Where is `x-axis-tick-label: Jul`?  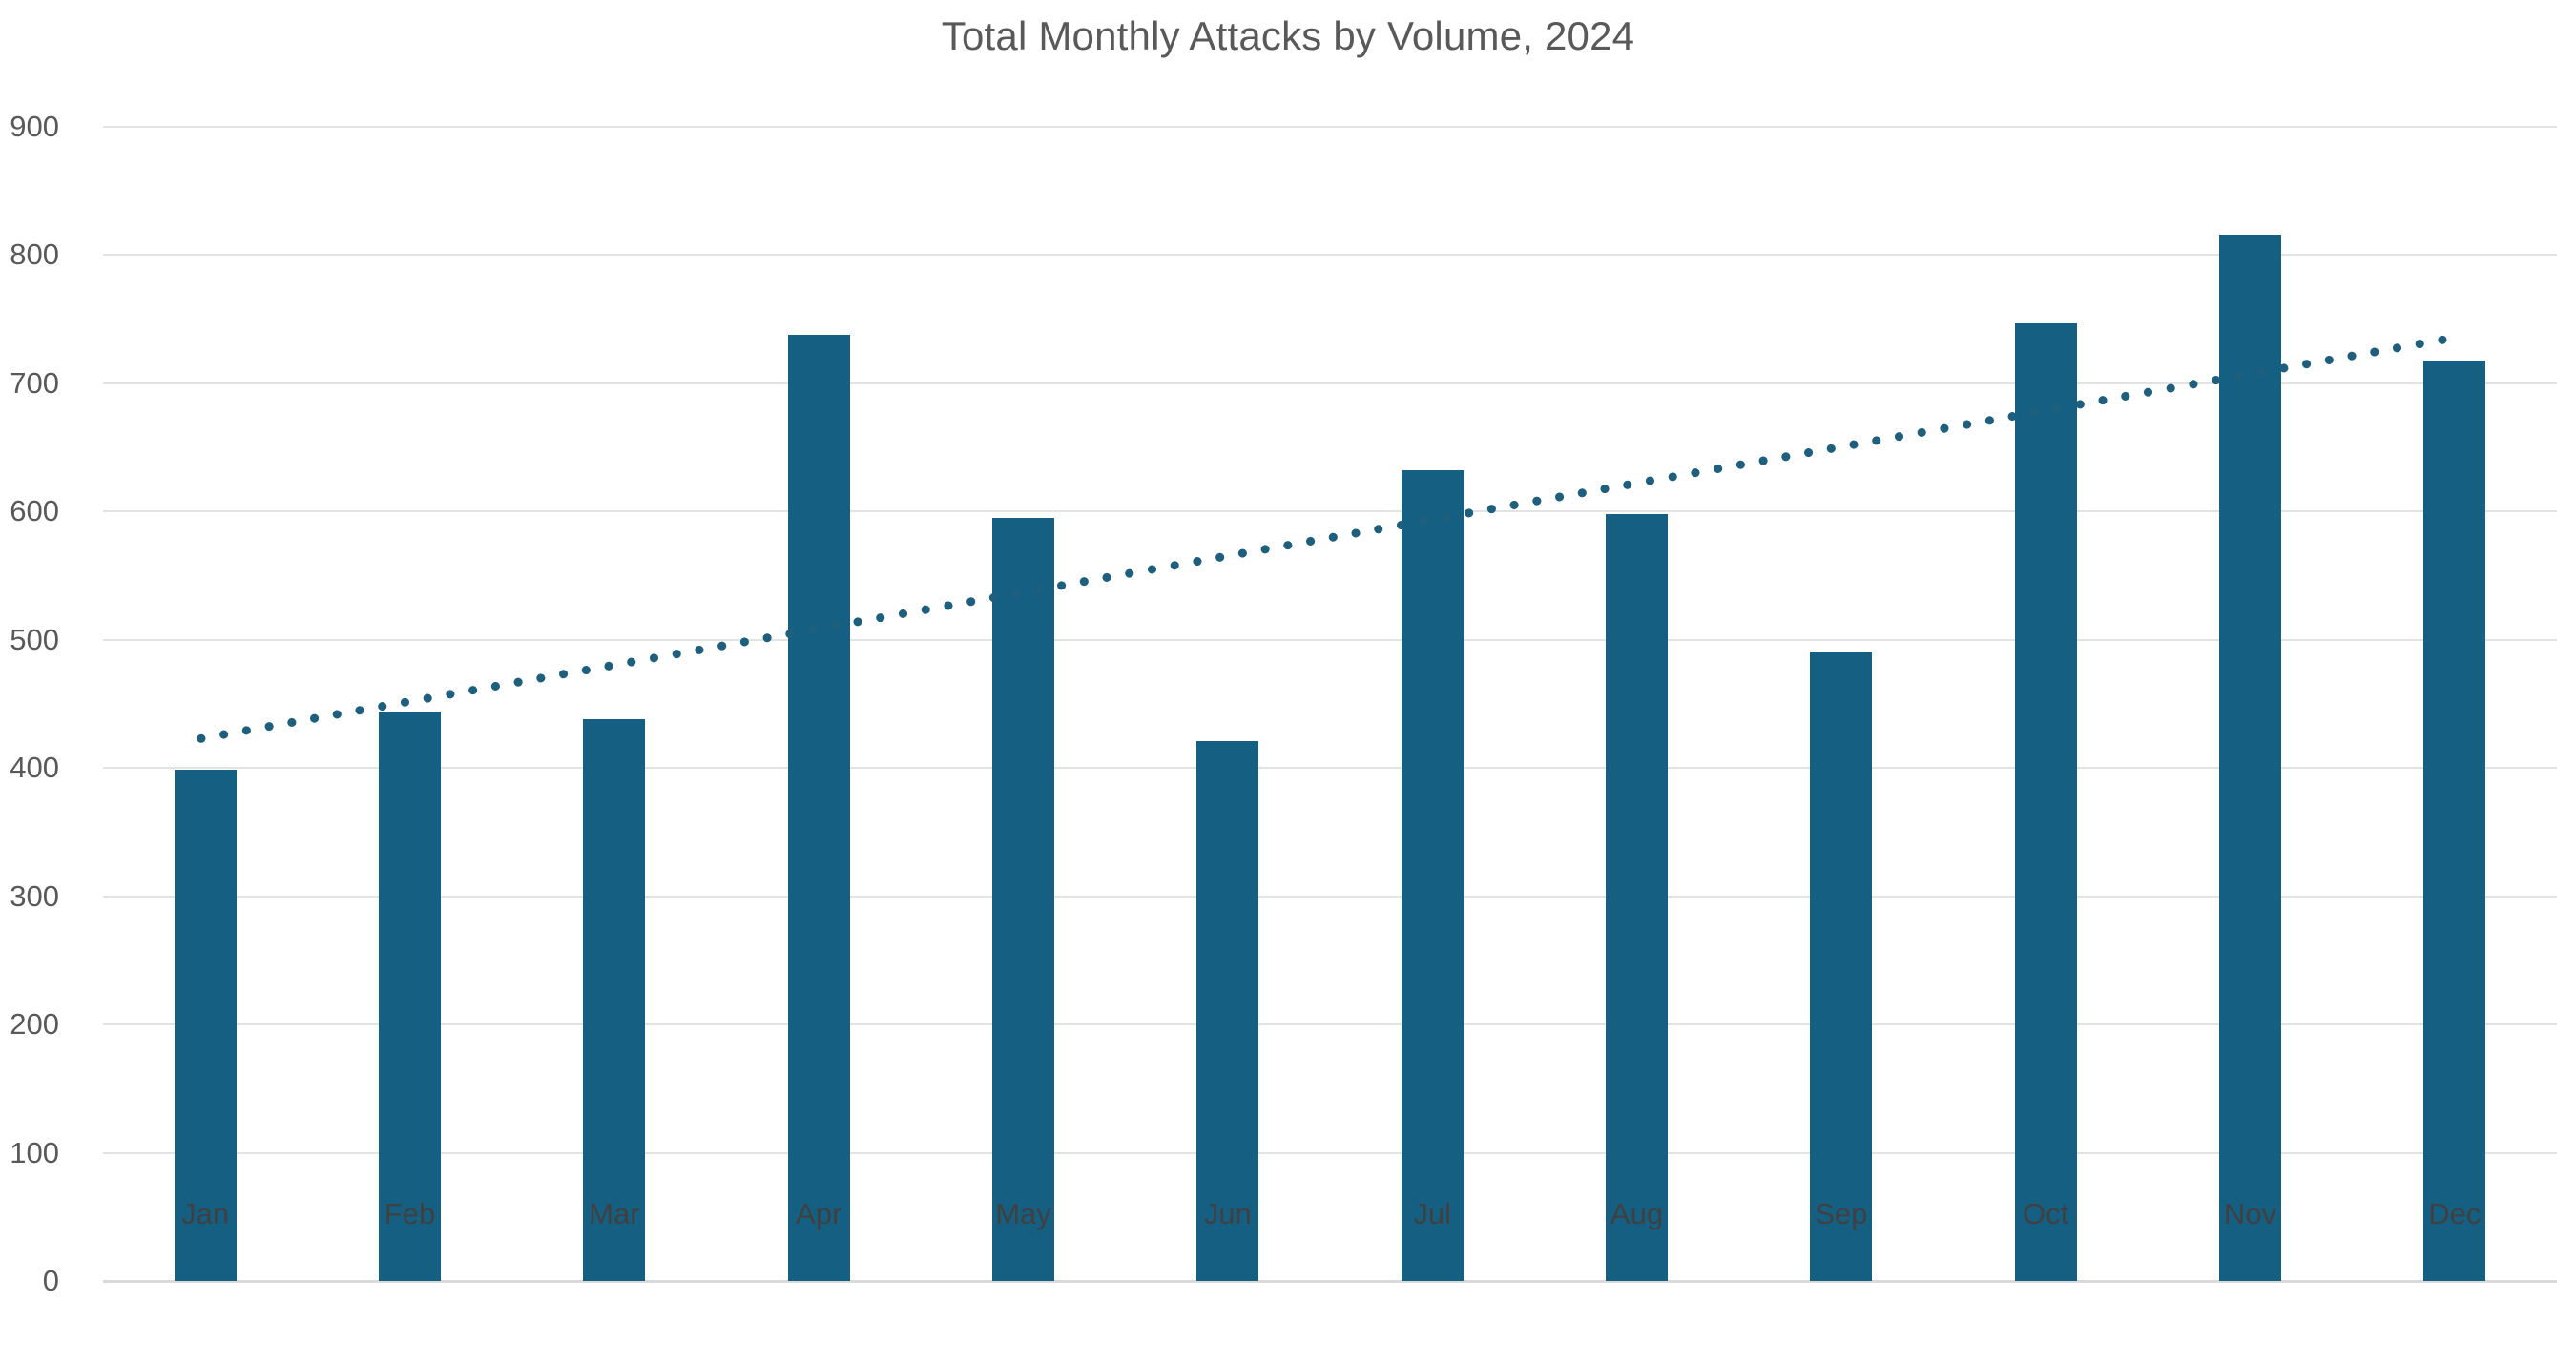 x-axis-tick-label: Jul is located at coordinates (1432, 1213).